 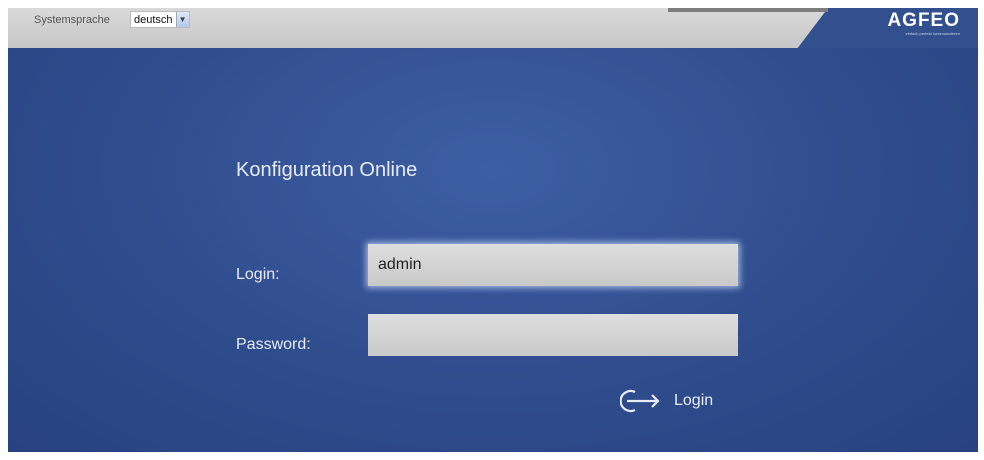 I want to click on language-select-value: deutsch, so click(x=153, y=19).